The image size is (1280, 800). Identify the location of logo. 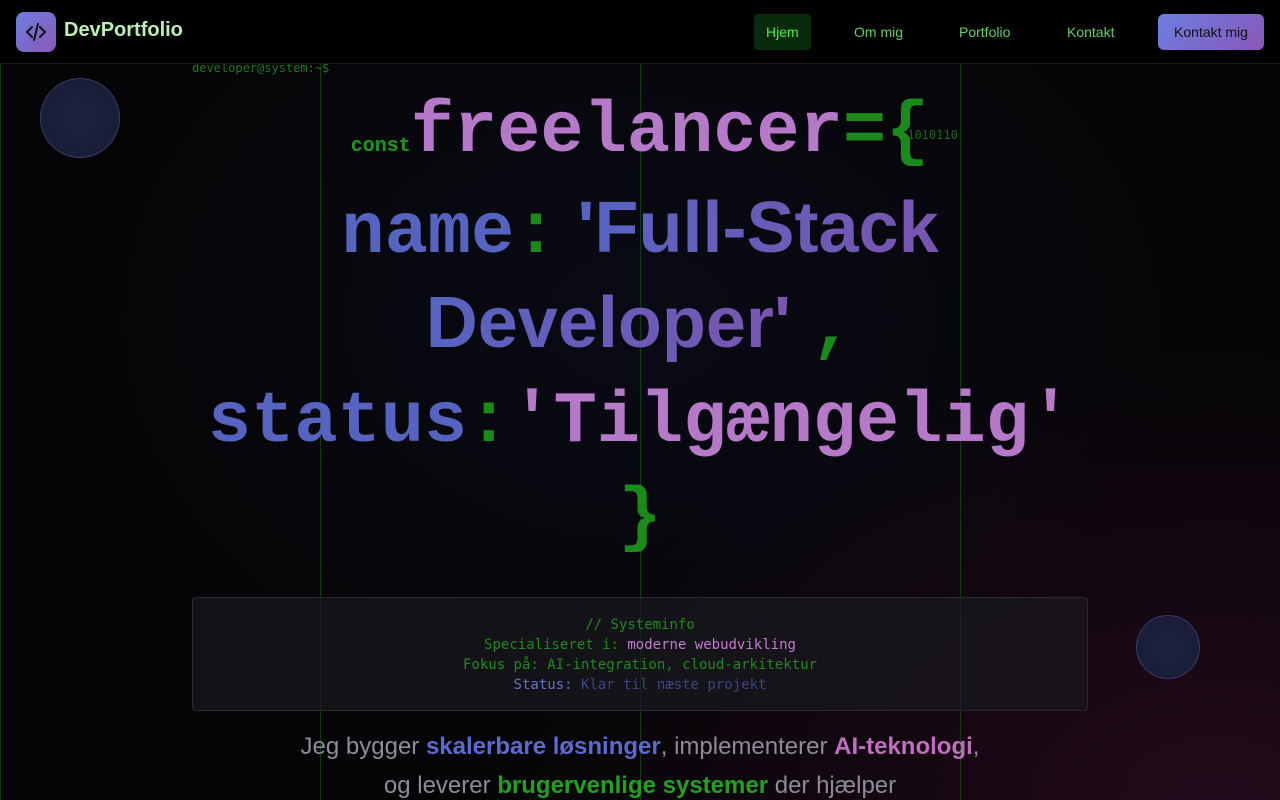
(36, 32).